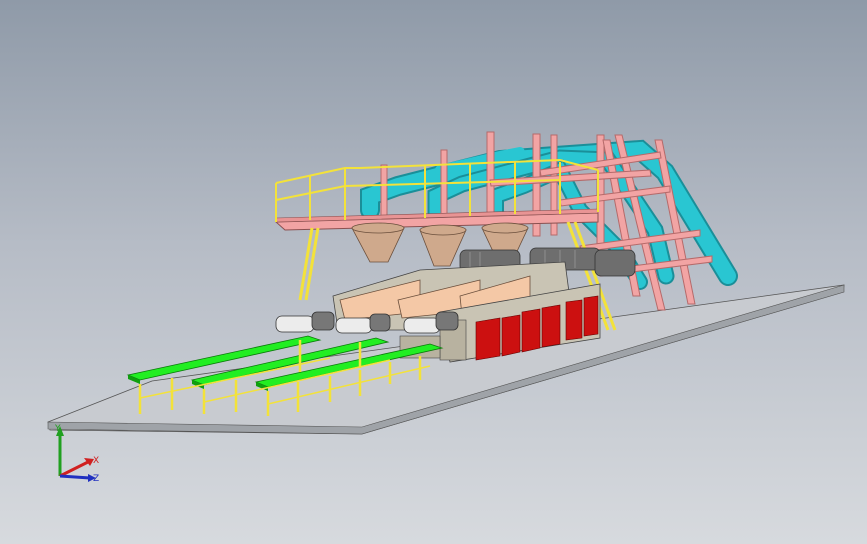  What do you see at coordinates (96, 461) in the screenshot?
I see `triad-label-x: X` at bounding box center [96, 461].